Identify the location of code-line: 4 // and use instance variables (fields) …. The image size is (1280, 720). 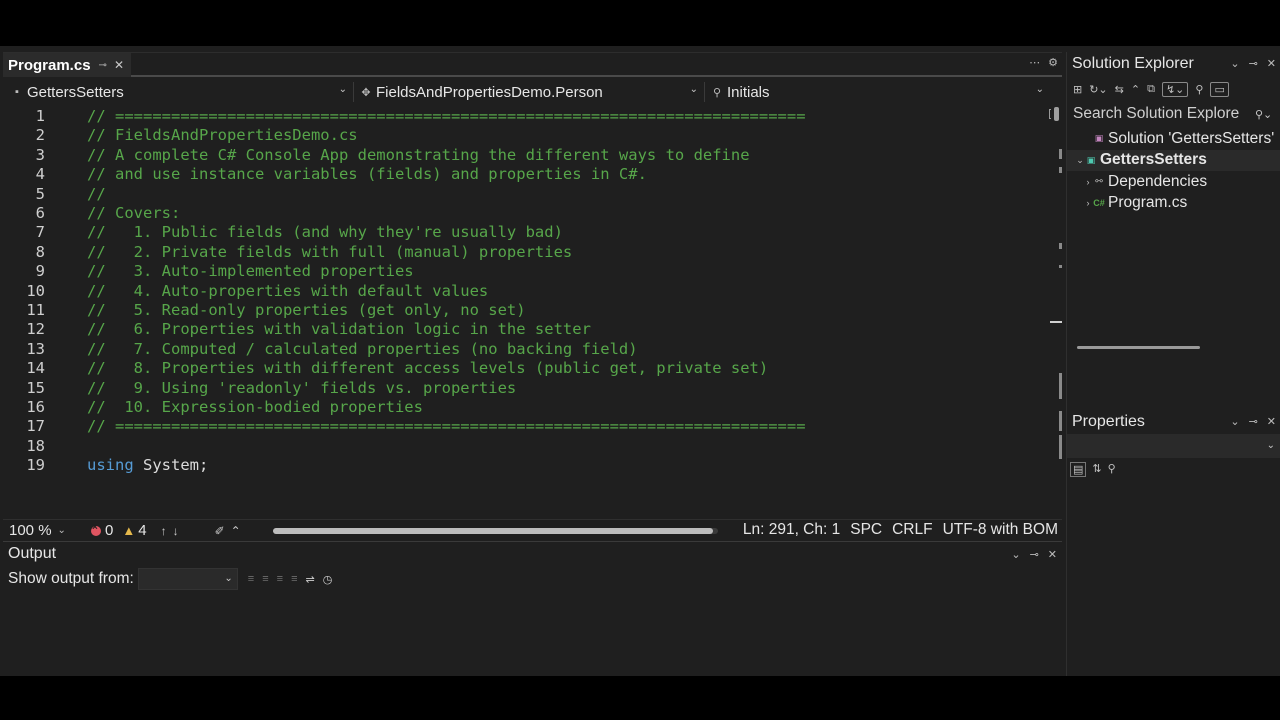
(527, 174).